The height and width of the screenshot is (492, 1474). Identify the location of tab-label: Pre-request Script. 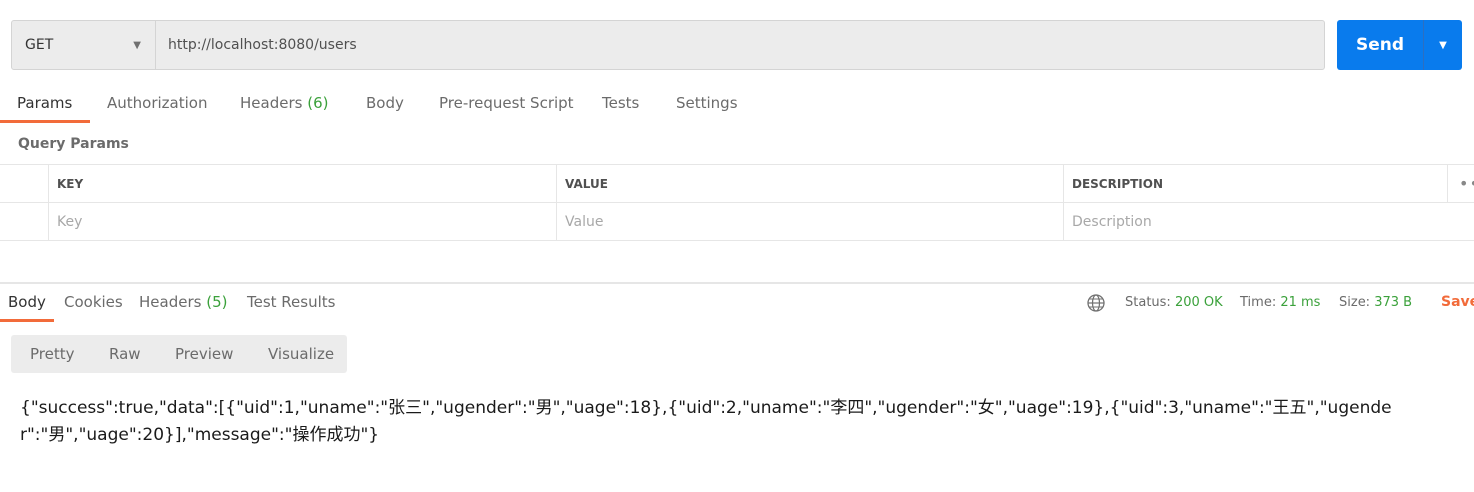
(506, 103).